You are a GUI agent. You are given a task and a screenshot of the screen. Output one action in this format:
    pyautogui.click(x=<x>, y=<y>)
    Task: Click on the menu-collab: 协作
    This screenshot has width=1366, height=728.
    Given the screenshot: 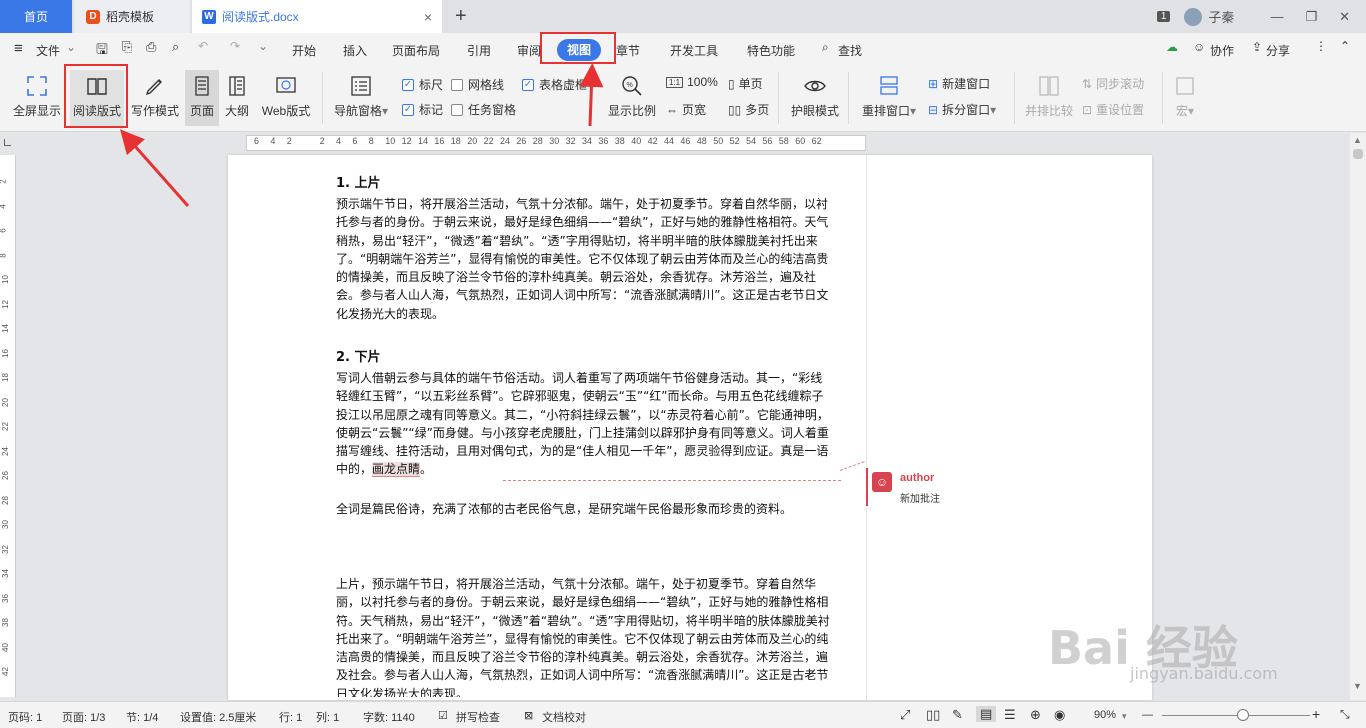 What is the action you would take?
    pyautogui.click(x=1222, y=50)
    